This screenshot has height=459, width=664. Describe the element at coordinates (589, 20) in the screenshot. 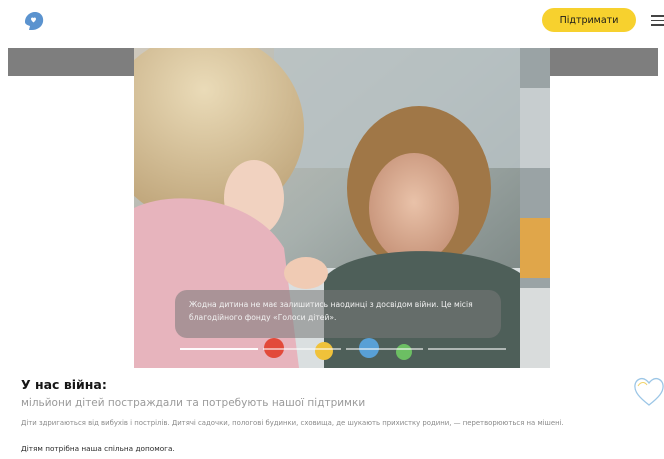

I see `support-button: Підтримати` at that location.